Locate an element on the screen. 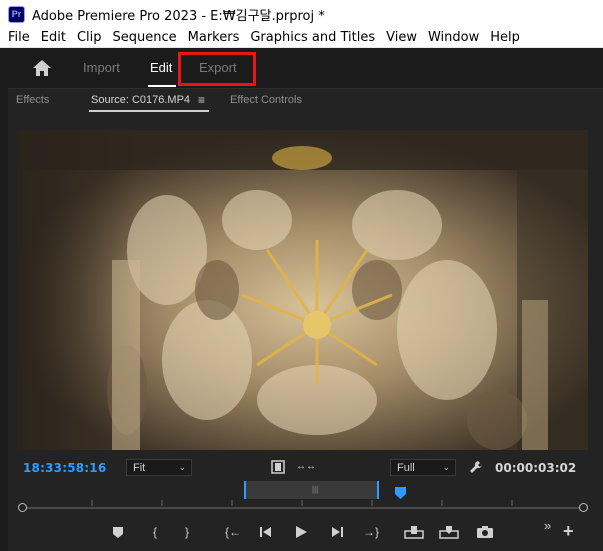 Image resolution: width=603 pixels, height=551 pixels. overwrite-icon is located at coordinates (449, 532).